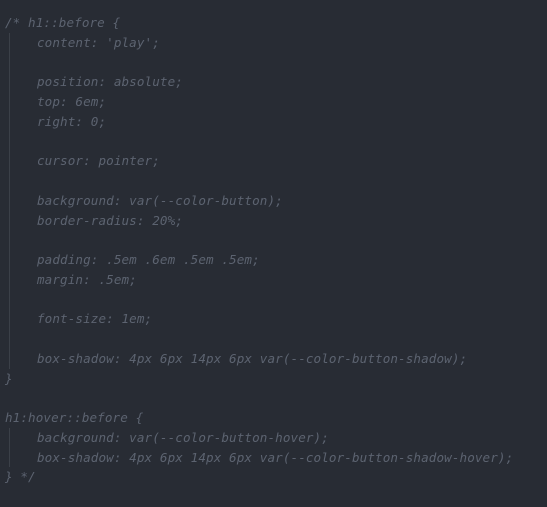  What do you see at coordinates (273, 121) in the screenshot?
I see `code-line: right: 0;` at bounding box center [273, 121].